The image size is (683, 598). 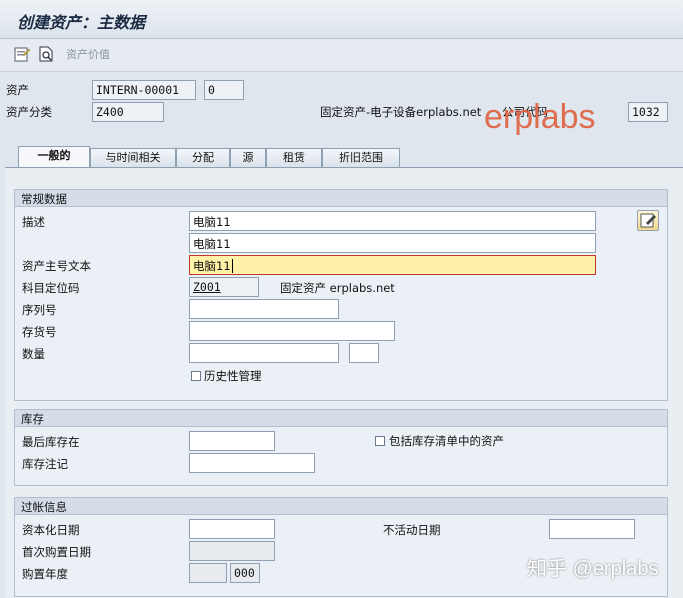 What do you see at coordinates (292, 331) in the screenshot?
I see `inventory-number-field` at bounding box center [292, 331].